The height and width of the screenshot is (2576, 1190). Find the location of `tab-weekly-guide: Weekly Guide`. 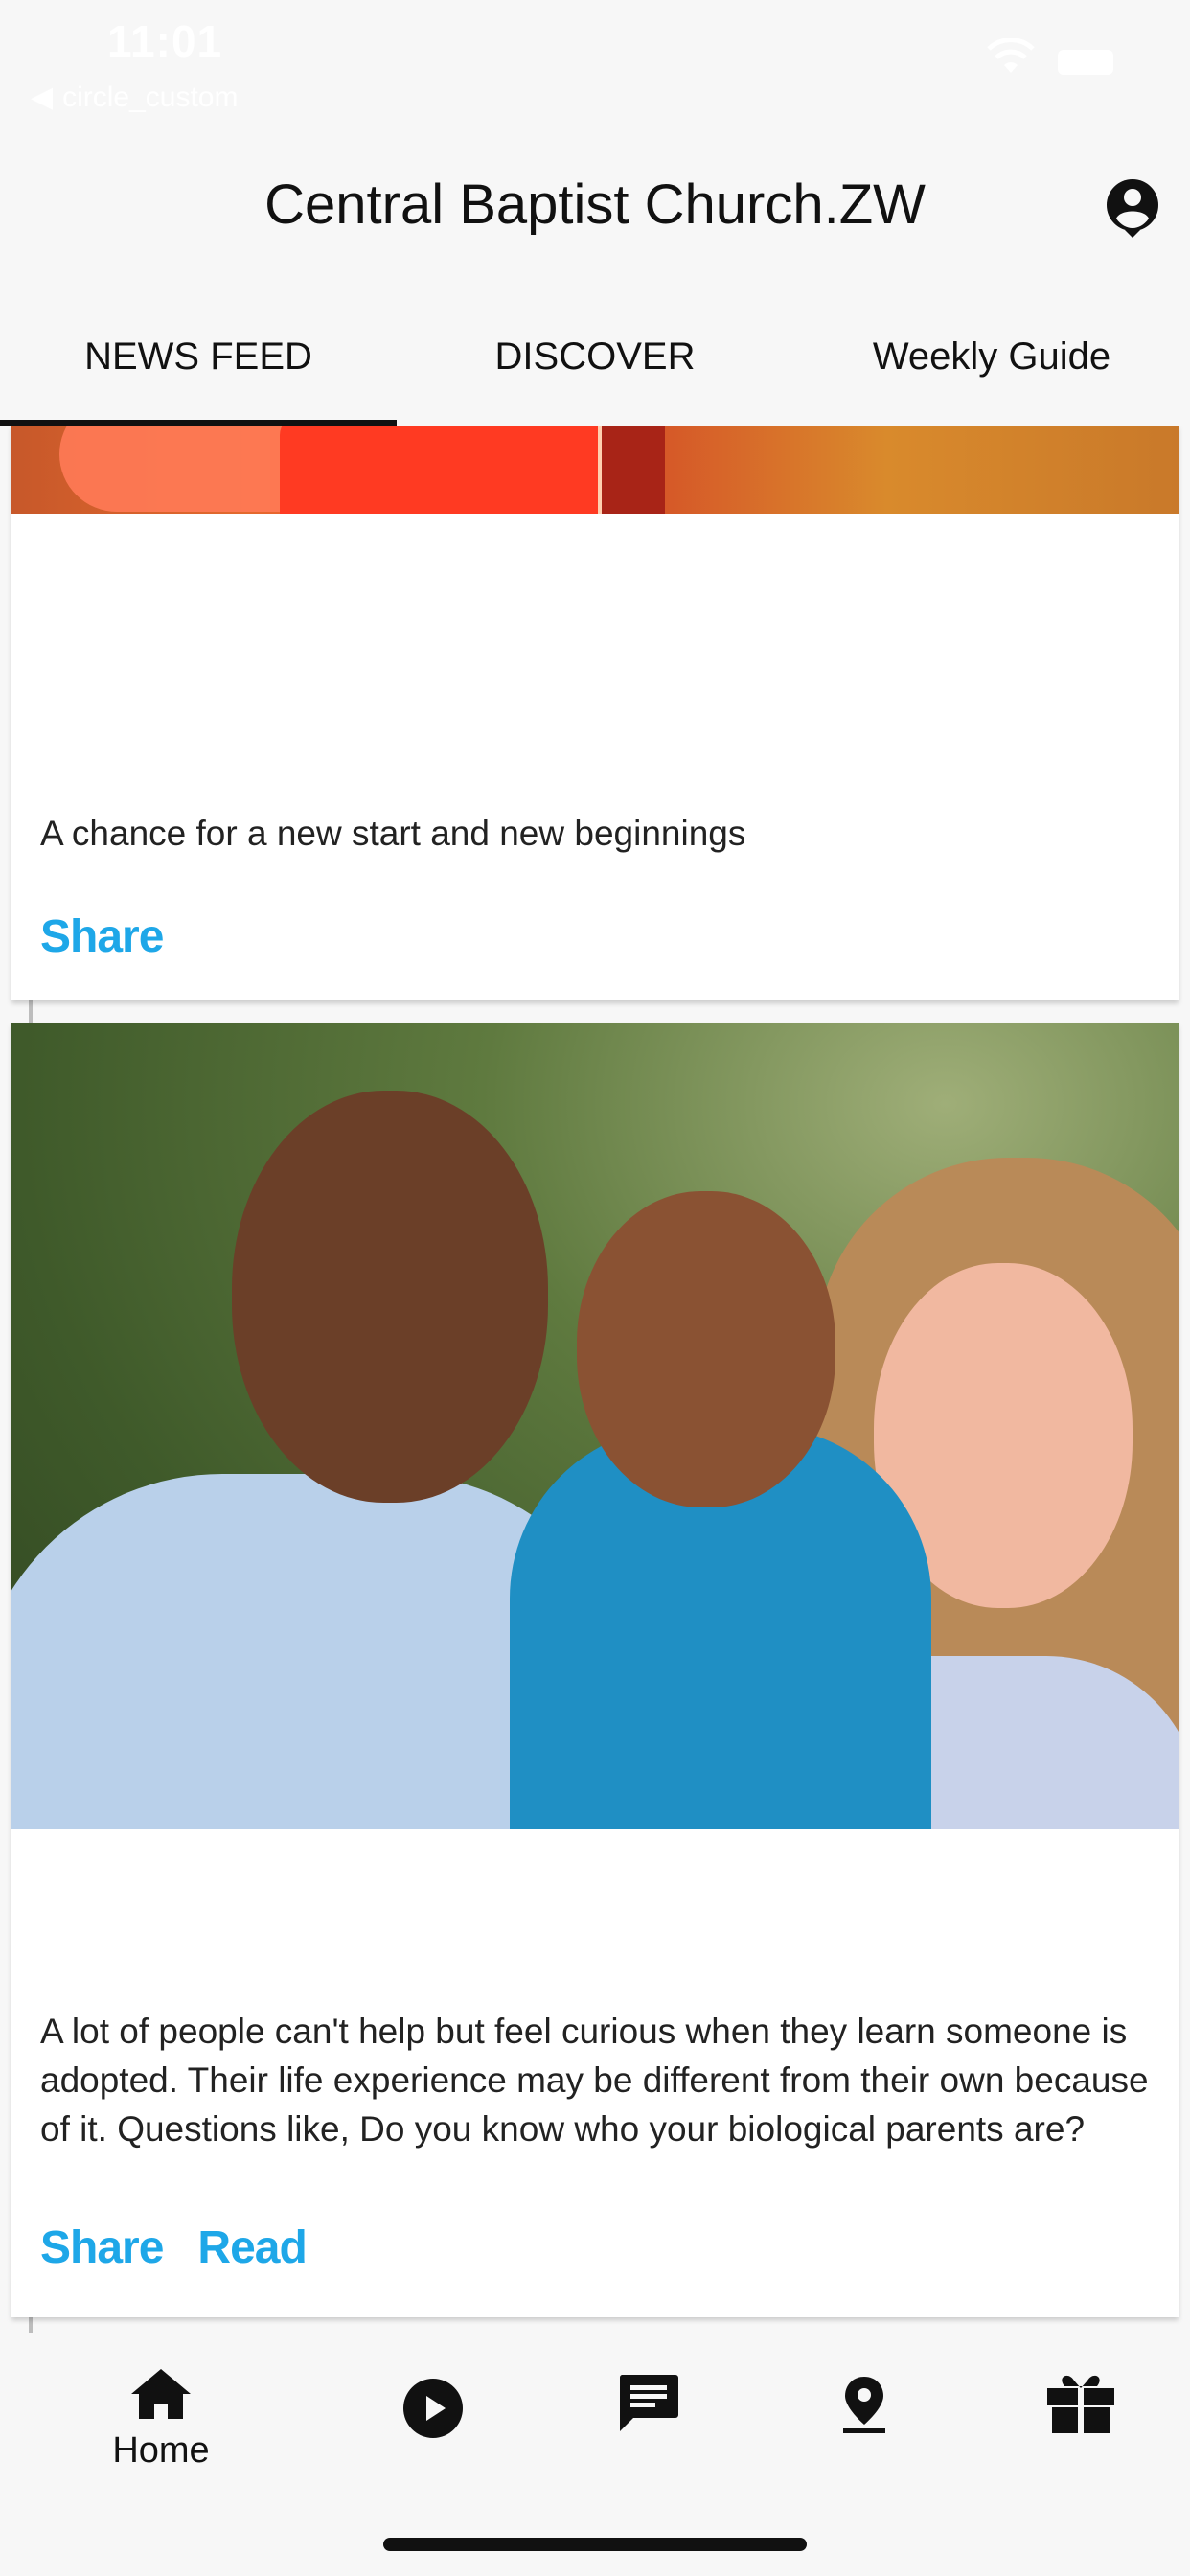

tab-weekly-guide: Weekly Guide is located at coordinates (991, 357).